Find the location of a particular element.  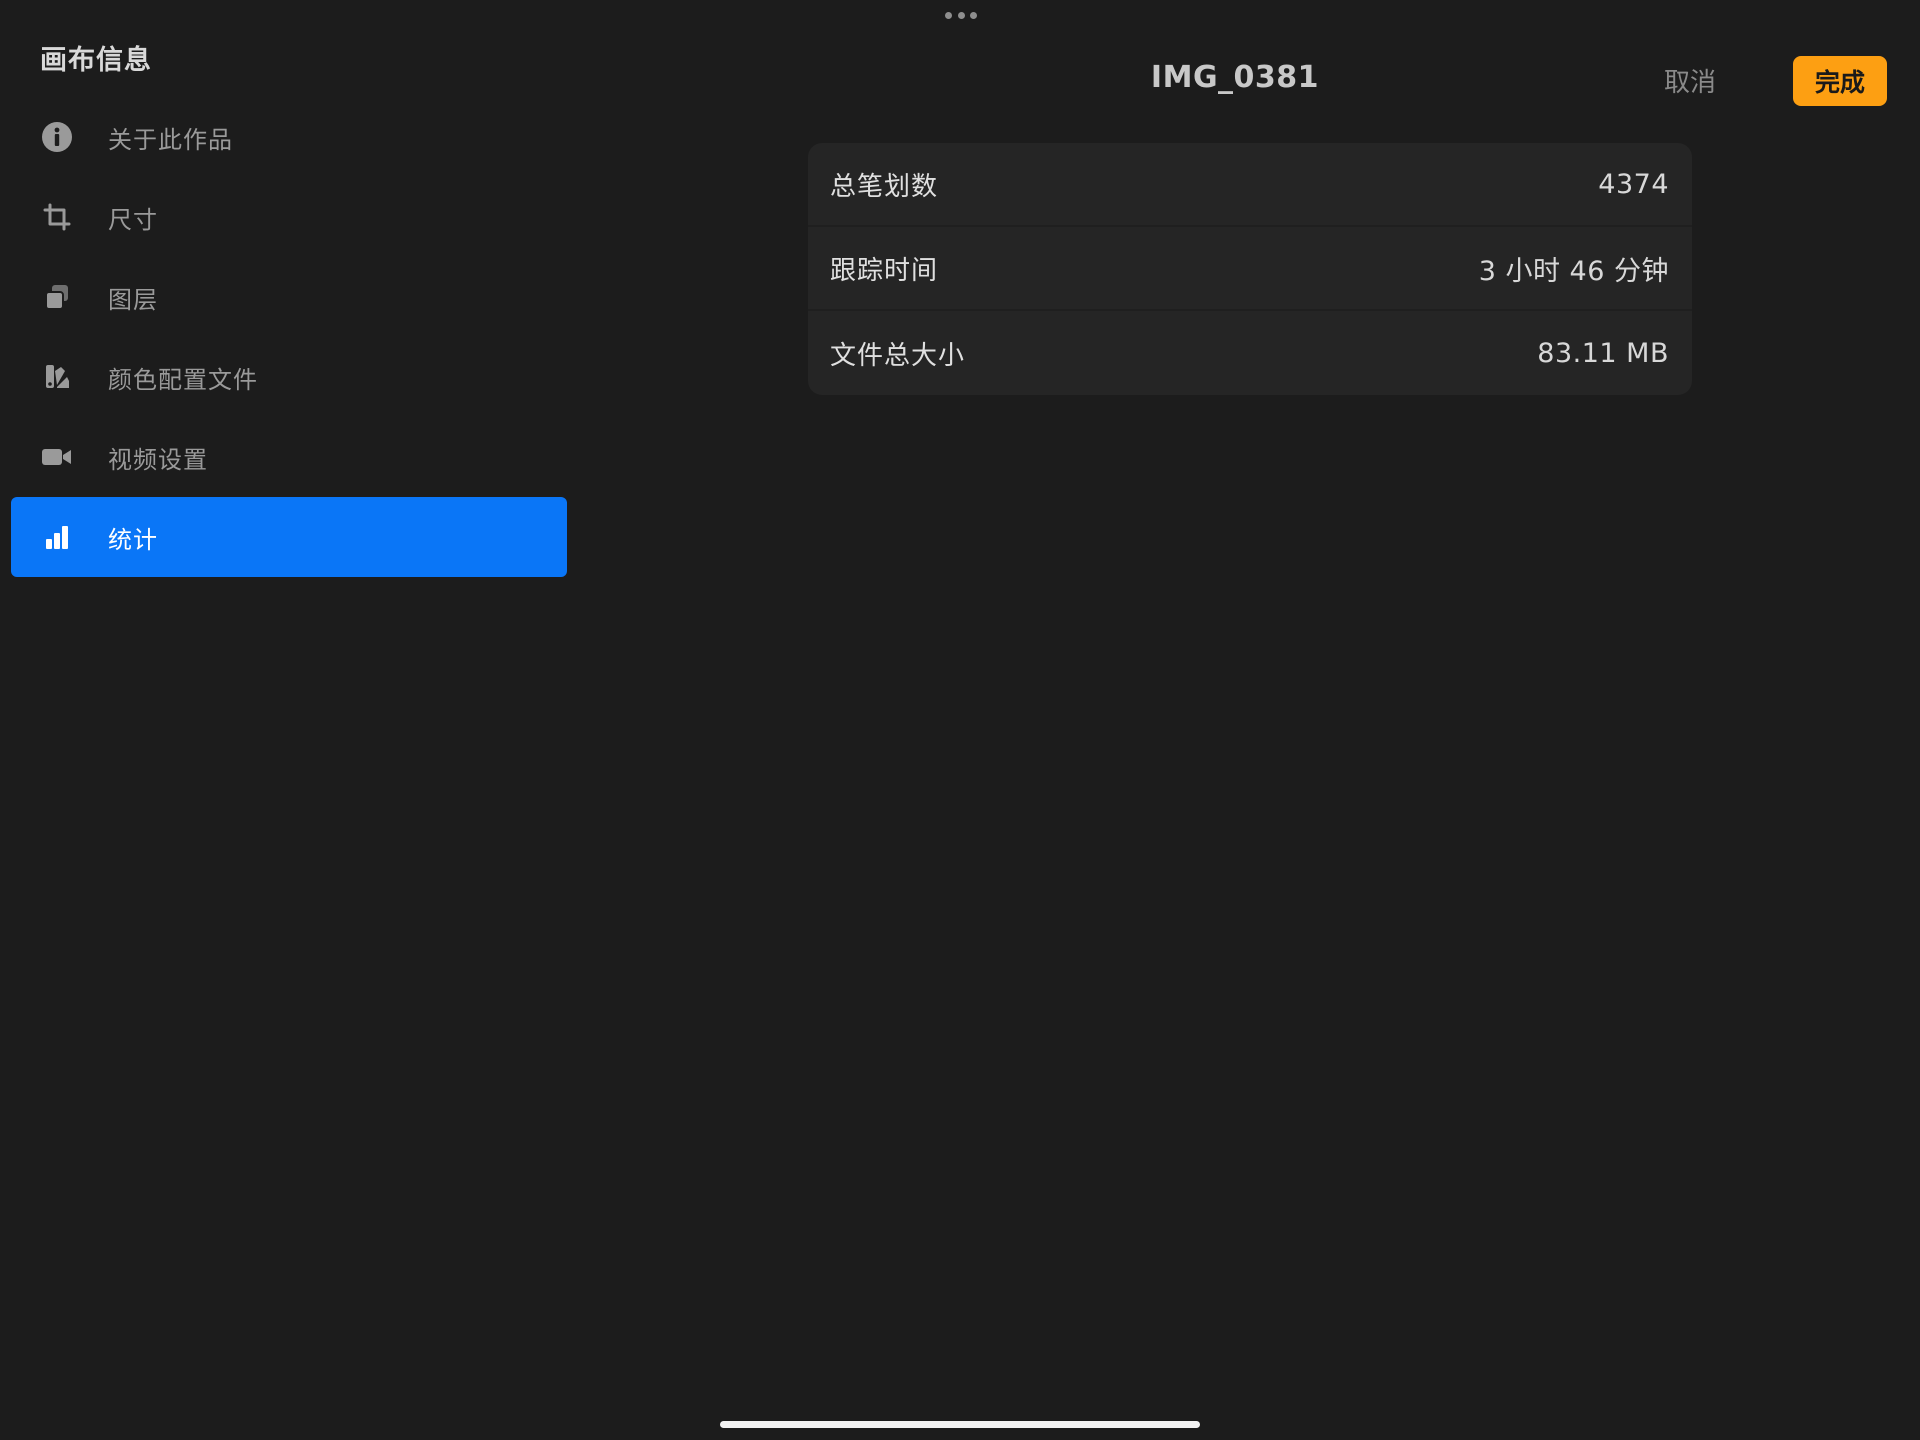

sidebar-title: 画布信息 is located at coordinates (96, 60).